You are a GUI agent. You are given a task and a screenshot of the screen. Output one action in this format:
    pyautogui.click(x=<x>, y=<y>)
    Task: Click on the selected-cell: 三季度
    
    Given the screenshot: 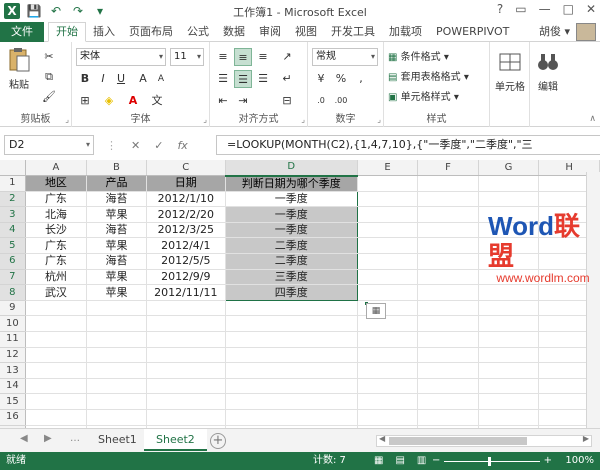 What is the action you would take?
    pyautogui.click(x=291, y=277)
    